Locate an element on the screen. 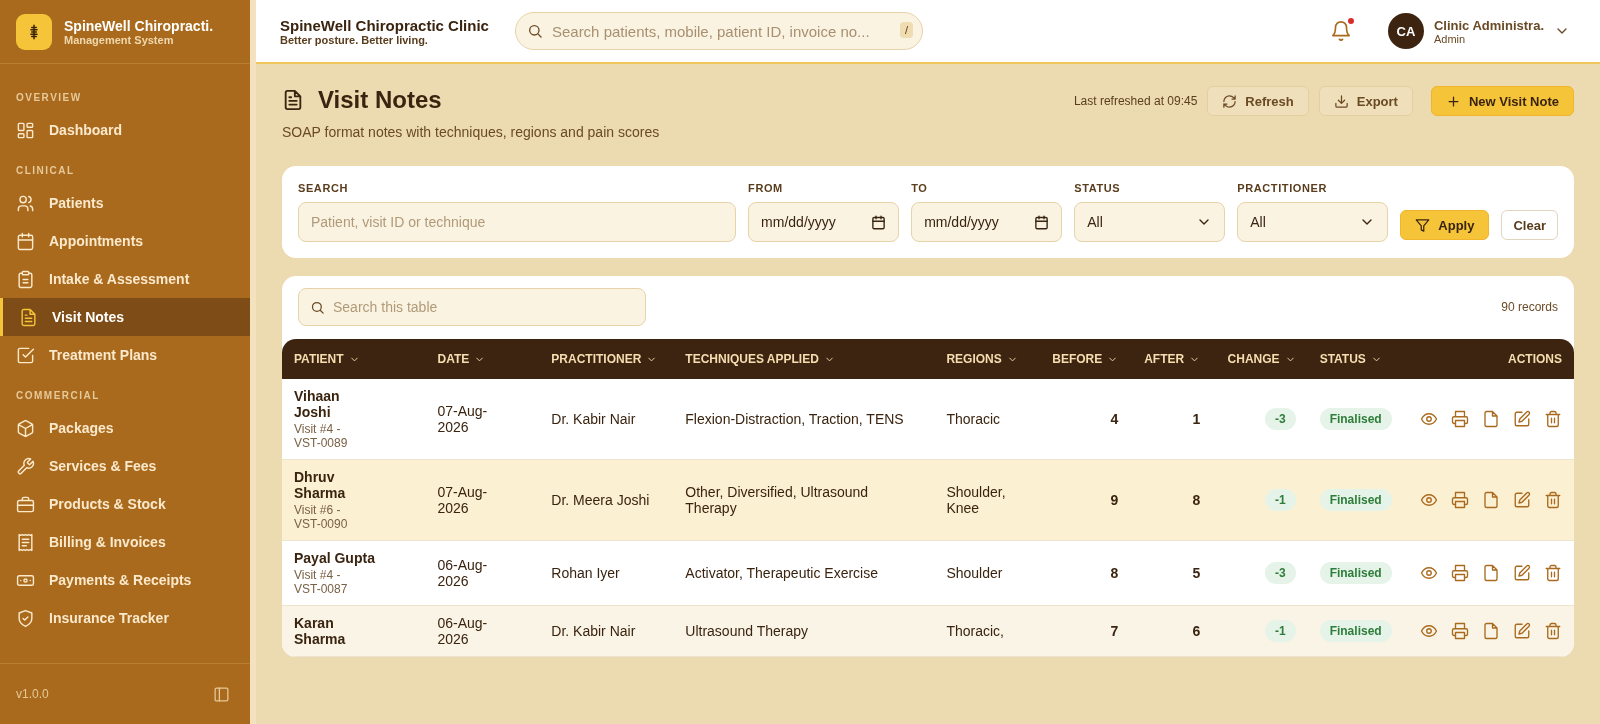 This screenshot has width=1600, height=724. nav-item: Billing & Invoices is located at coordinates (125, 542).